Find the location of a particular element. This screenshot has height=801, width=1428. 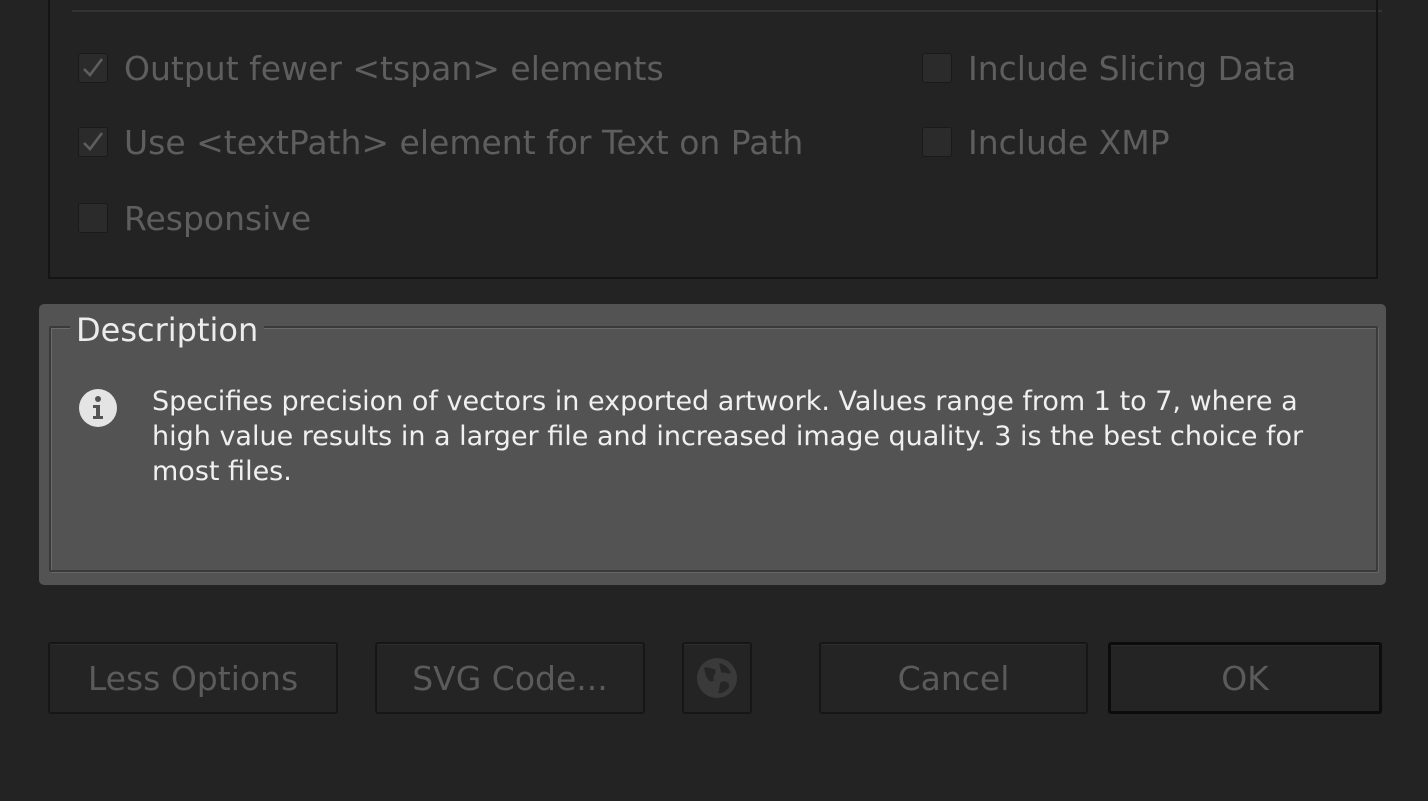

include-slicing-data-label: Include Slicing Data is located at coordinates (1132, 68).